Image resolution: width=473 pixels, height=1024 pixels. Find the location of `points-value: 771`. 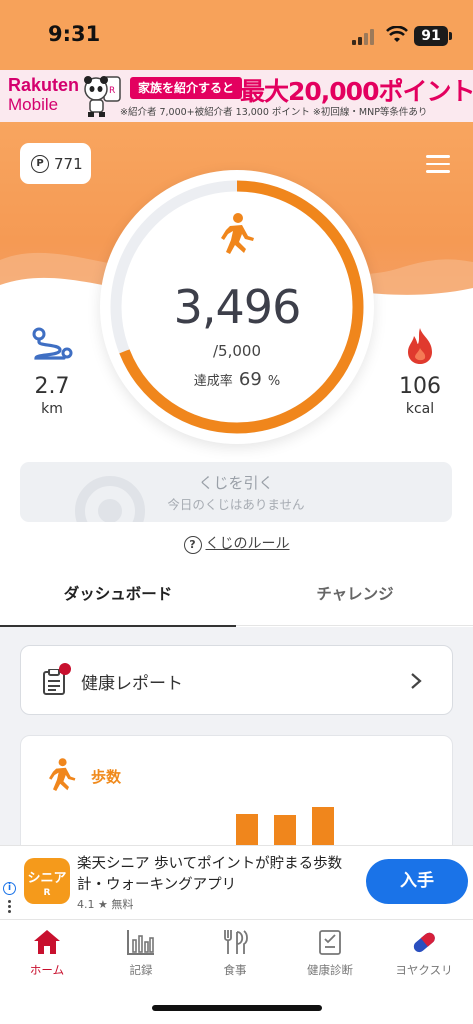

points-value: 771 is located at coordinates (68, 164).